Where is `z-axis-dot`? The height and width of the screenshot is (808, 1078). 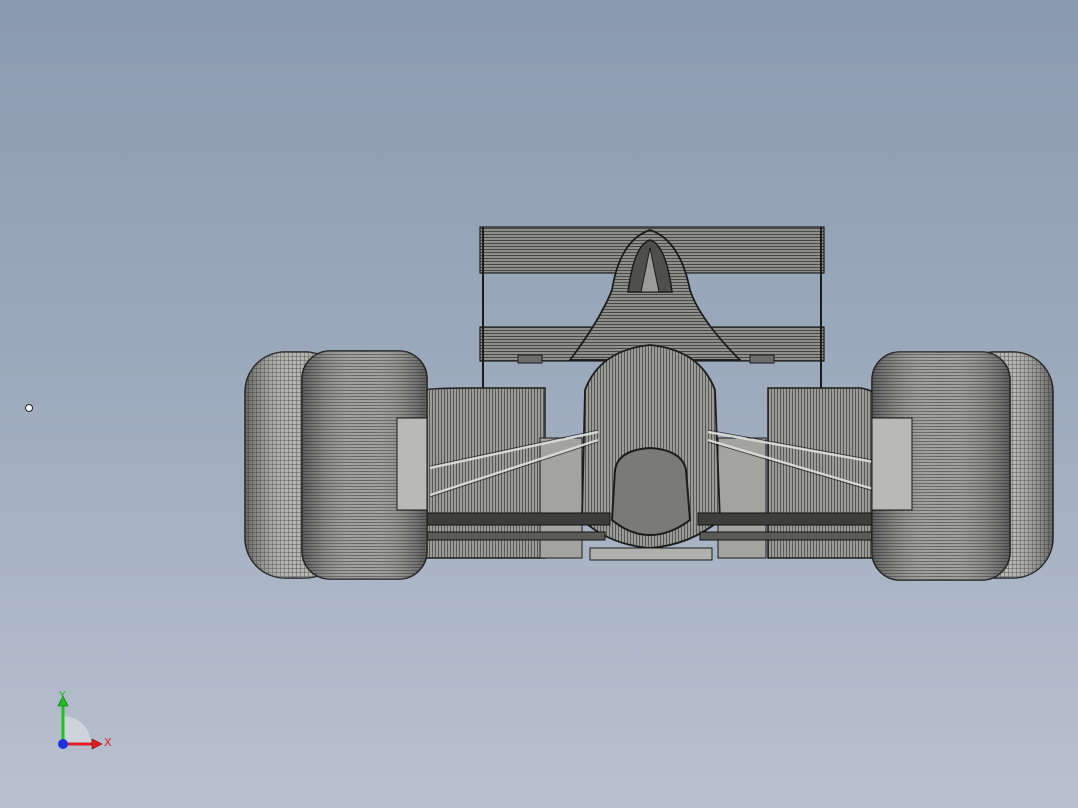
z-axis-dot is located at coordinates (63, 744).